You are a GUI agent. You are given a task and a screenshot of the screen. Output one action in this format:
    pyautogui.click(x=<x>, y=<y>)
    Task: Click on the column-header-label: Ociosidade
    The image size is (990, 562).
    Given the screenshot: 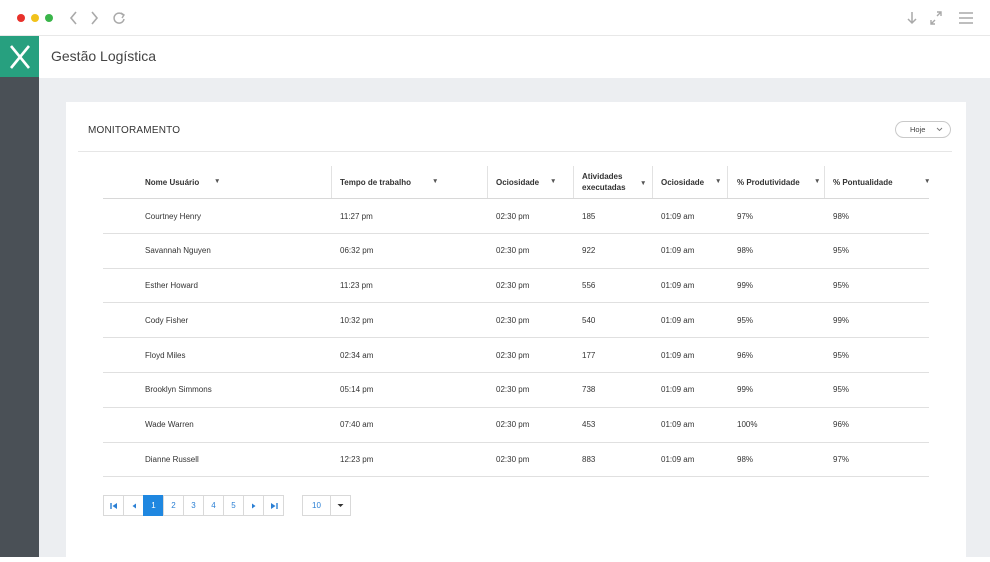 What is the action you would take?
    pyautogui.click(x=683, y=182)
    